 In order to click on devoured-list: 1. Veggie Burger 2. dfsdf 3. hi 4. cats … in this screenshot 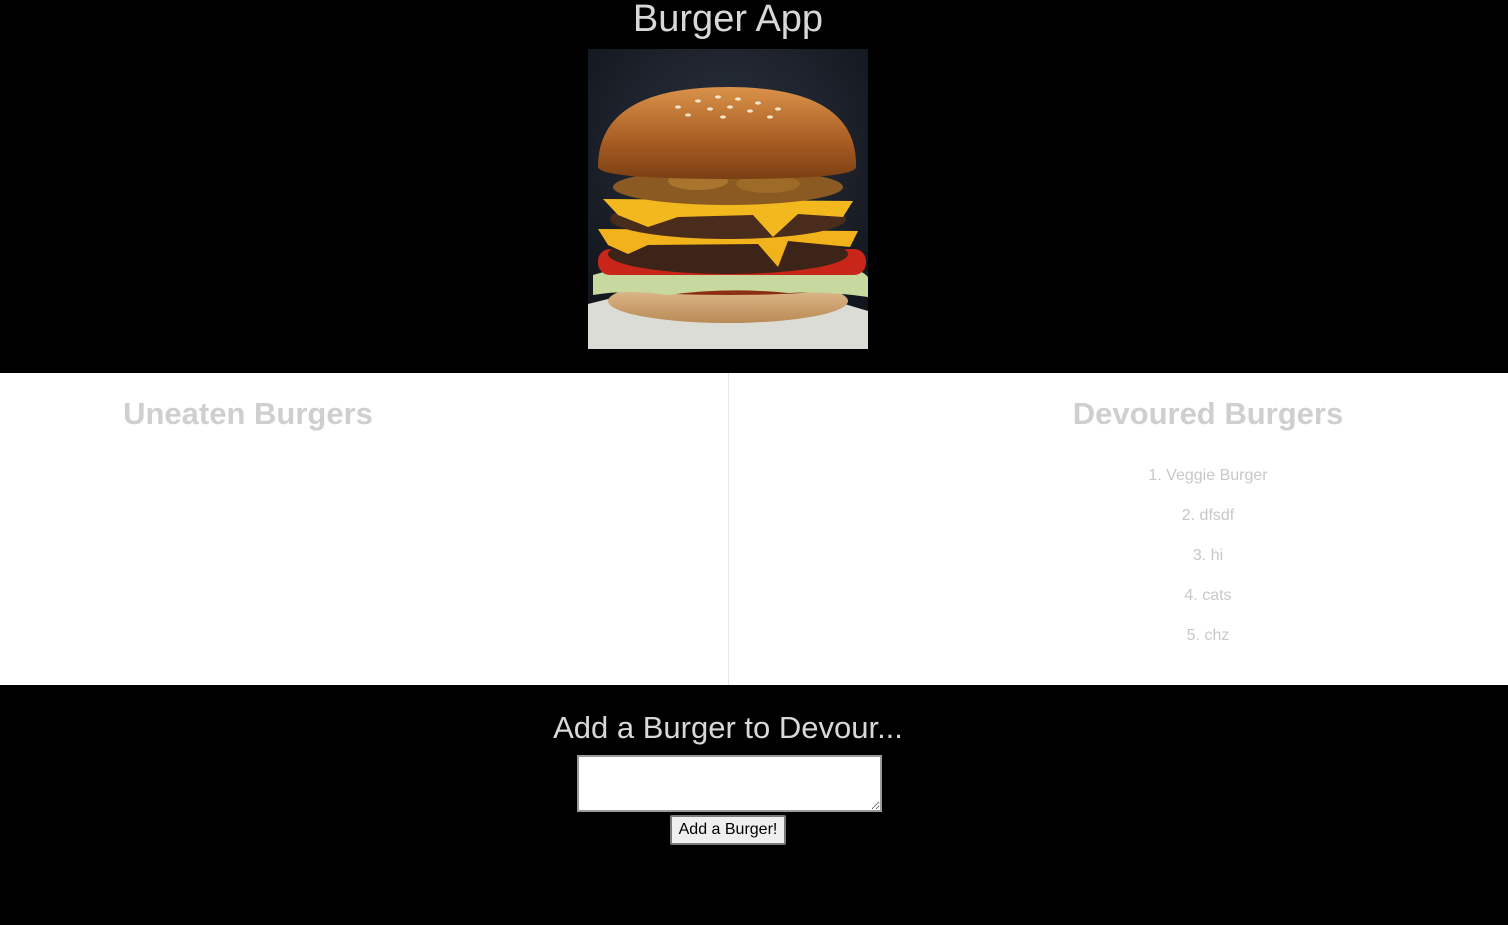, I will do `click(1118, 561)`.